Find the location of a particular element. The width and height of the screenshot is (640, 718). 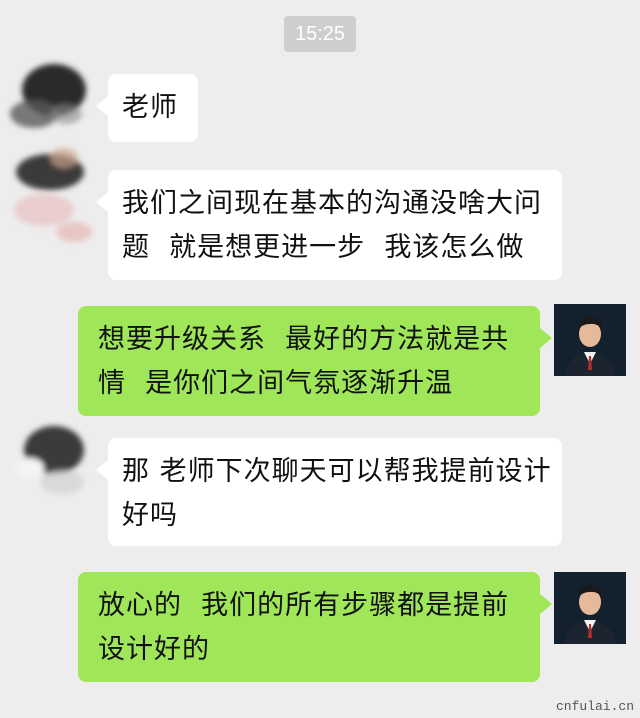

message-timestamp: 15:25 is located at coordinates (320, 34).